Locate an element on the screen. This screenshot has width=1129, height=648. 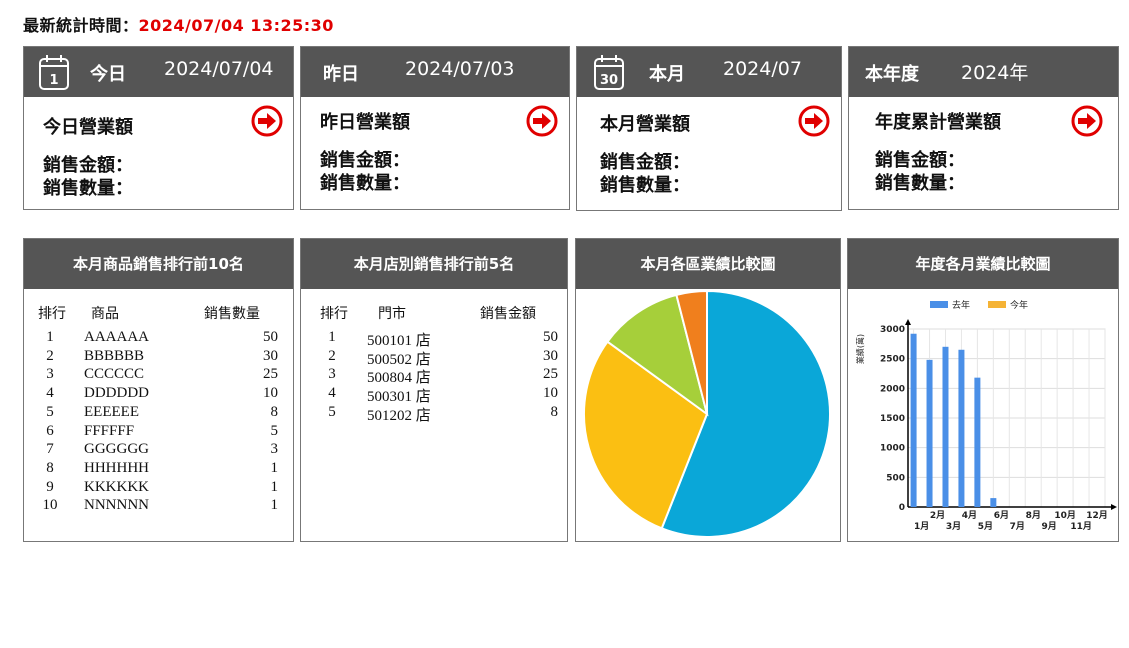
table-row: 3 CCCCCC 25 is located at coordinates (168, 375).